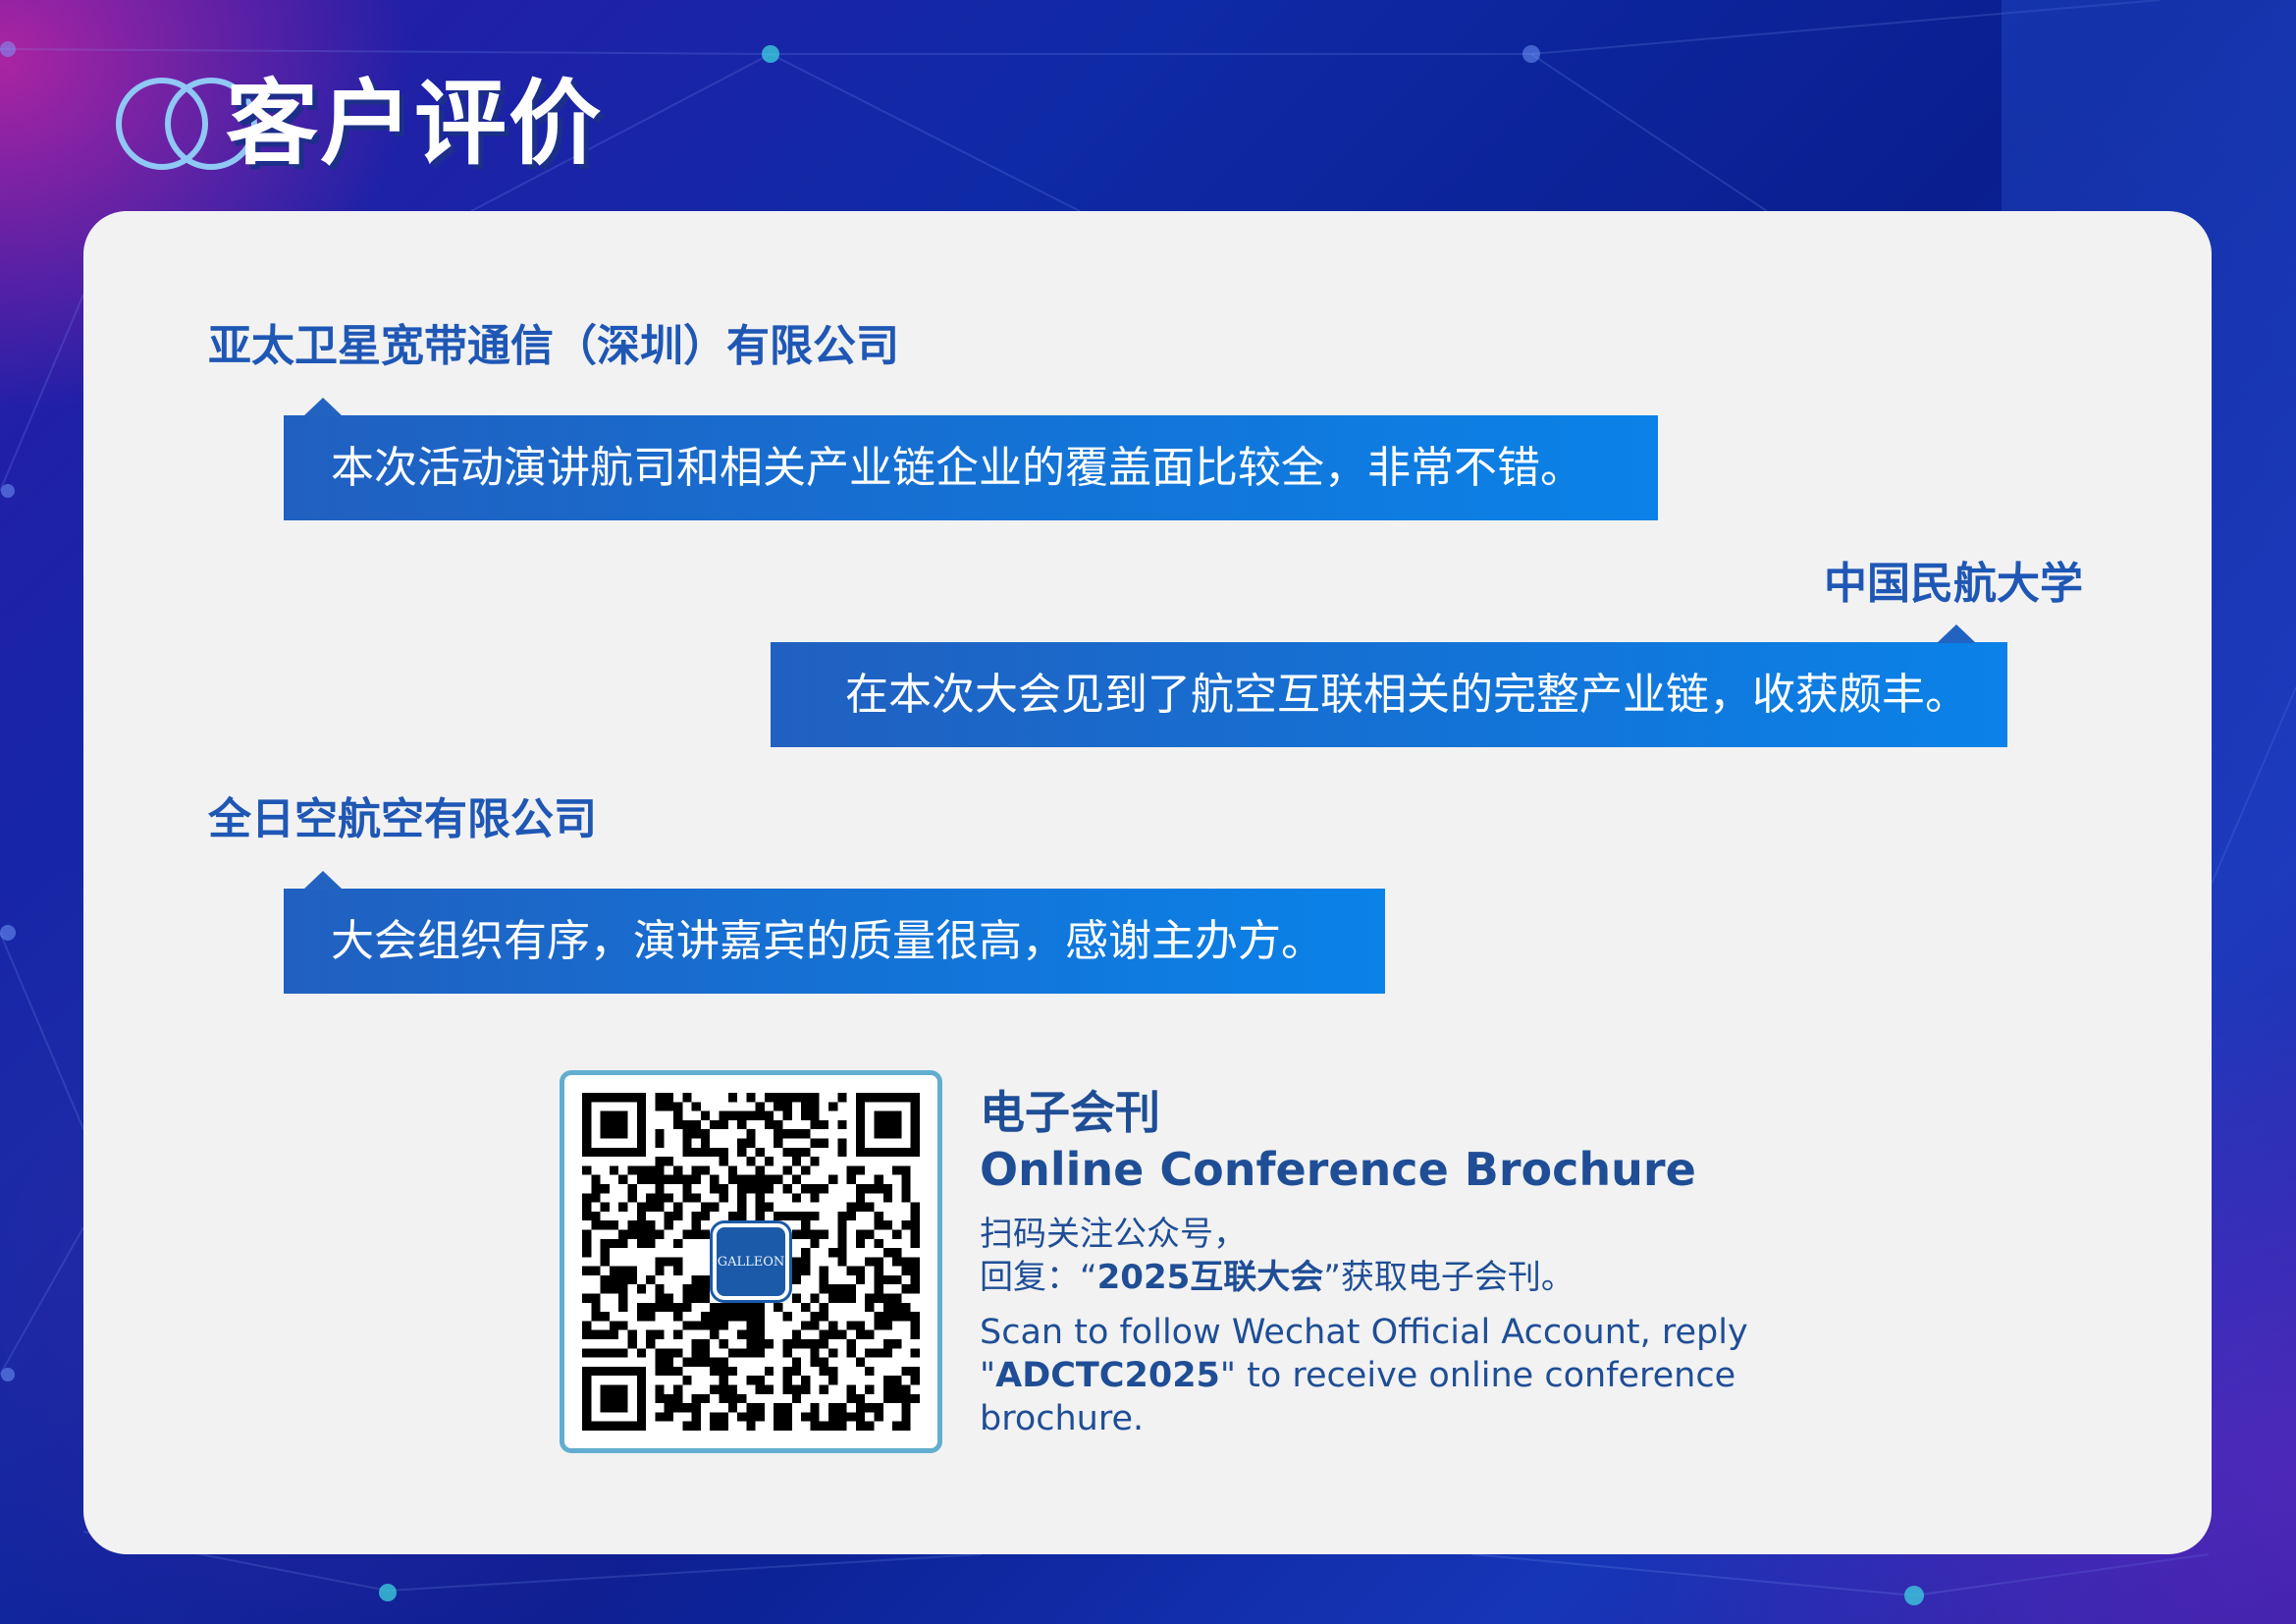  I want to click on testimonial-quote-3: 大会组织有序，演讲嘉宾的质量很高，感谢主办方。, so click(827, 941).